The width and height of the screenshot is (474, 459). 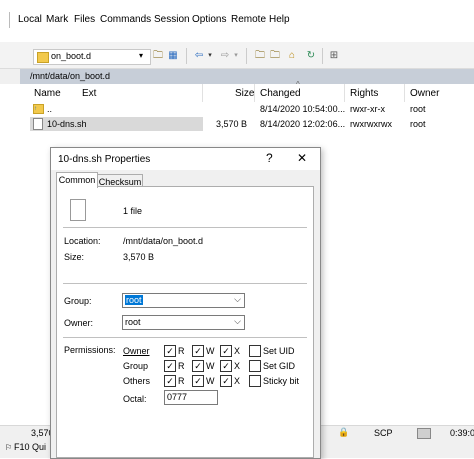 What do you see at coordinates (462, 433) in the screenshot?
I see `session-time: 0:39:0` at bounding box center [462, 433].